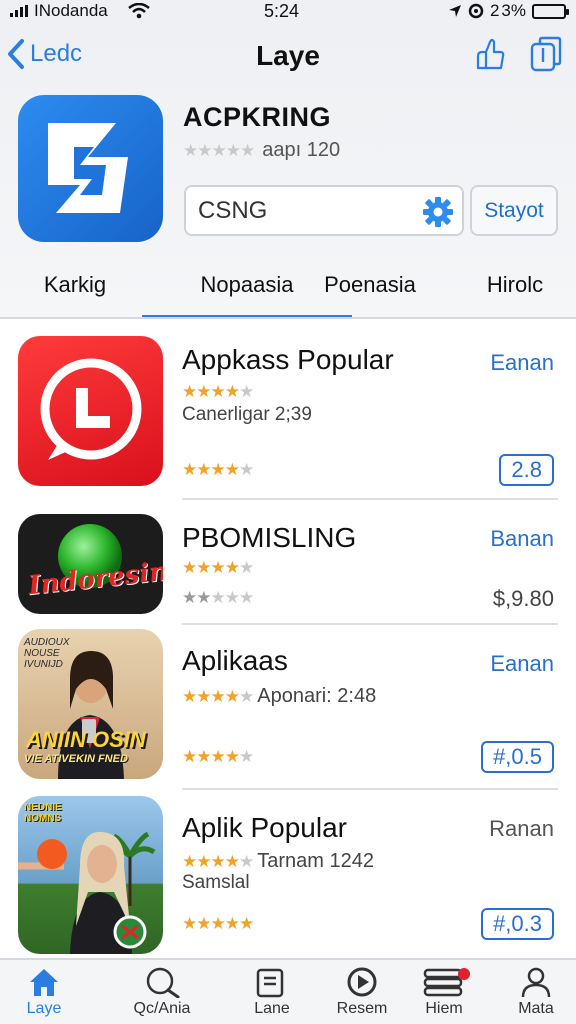 This screenshot has width=576, height=1024. Describe the element at coordinates (444, 1008) in the screenshot. I see `tabbar-label: Hiem` at that location.